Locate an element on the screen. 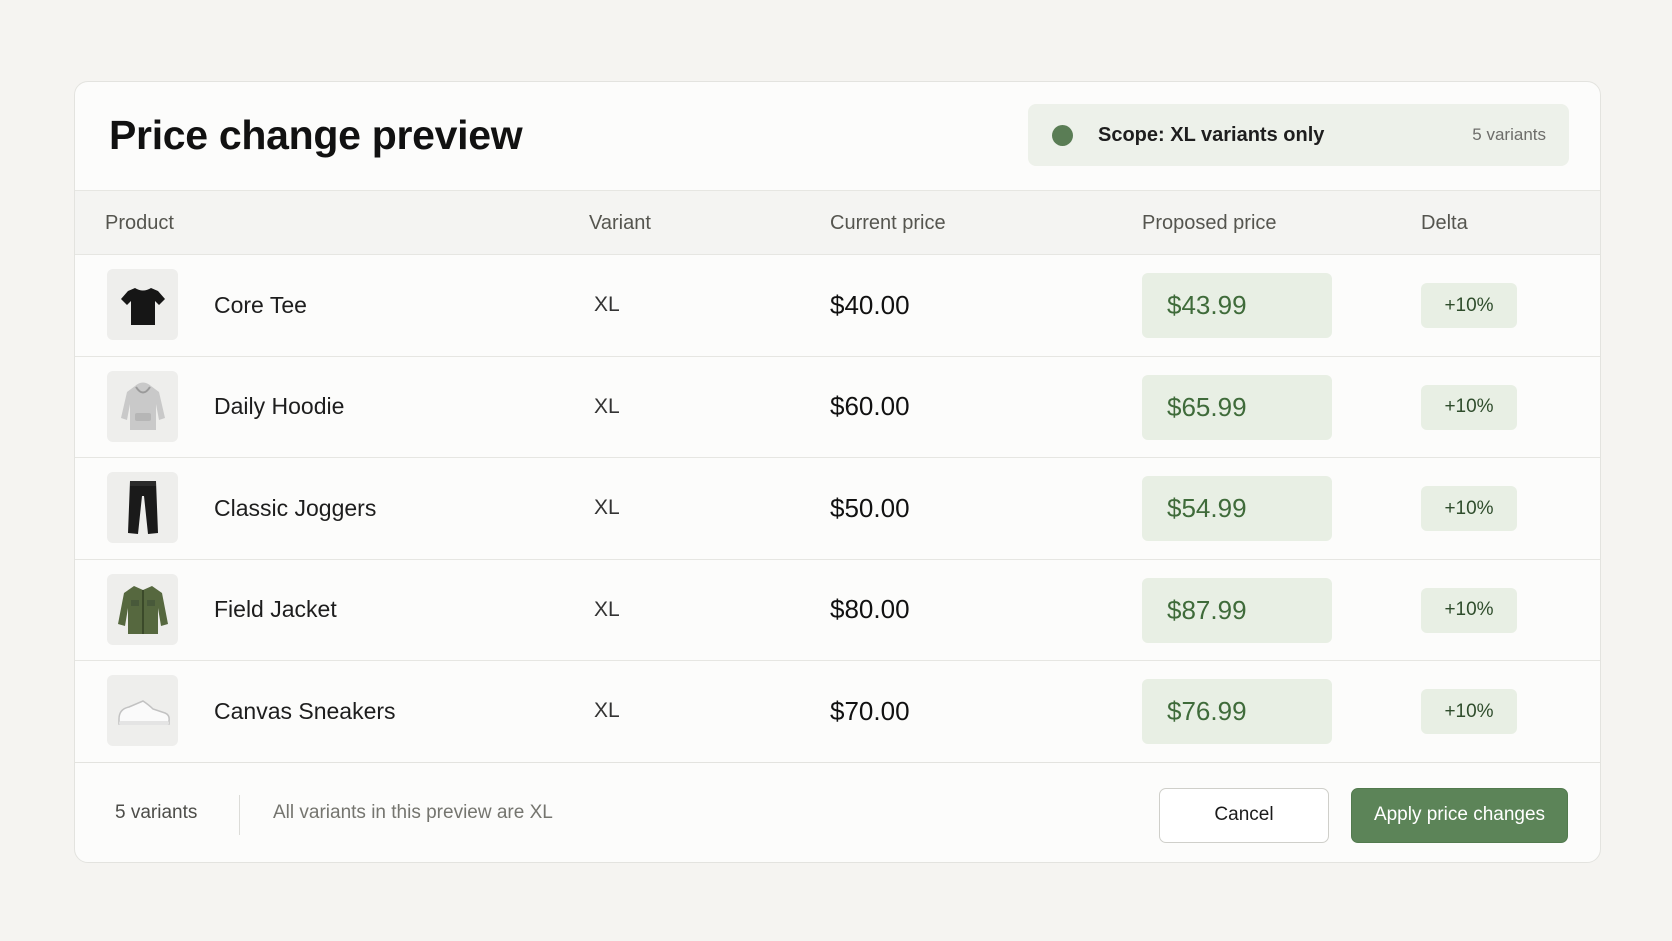 This screenshot has height=941, width=1672. table-row: Canvas Sneakers XL $70.00 $76.99 +10% is located at coordinates (837, 712).